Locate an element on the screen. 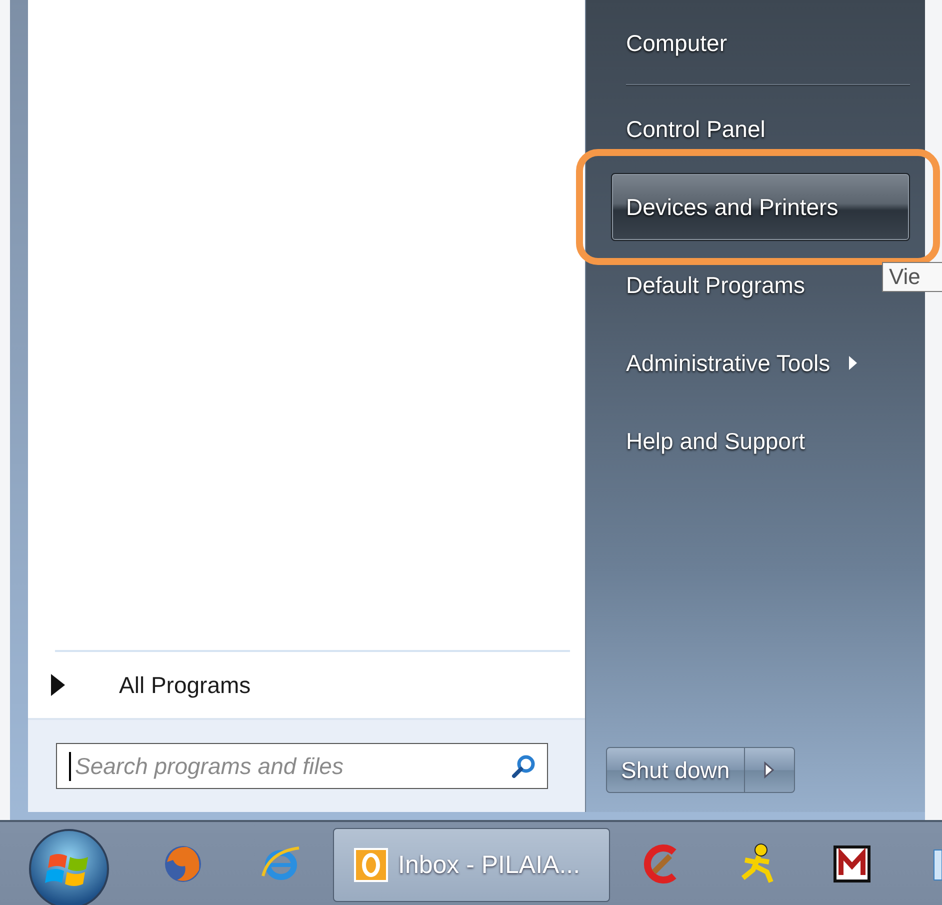 The width and height of the screenshot is (942, 905). menu-item: Computer is located at coordinates (676, 43).